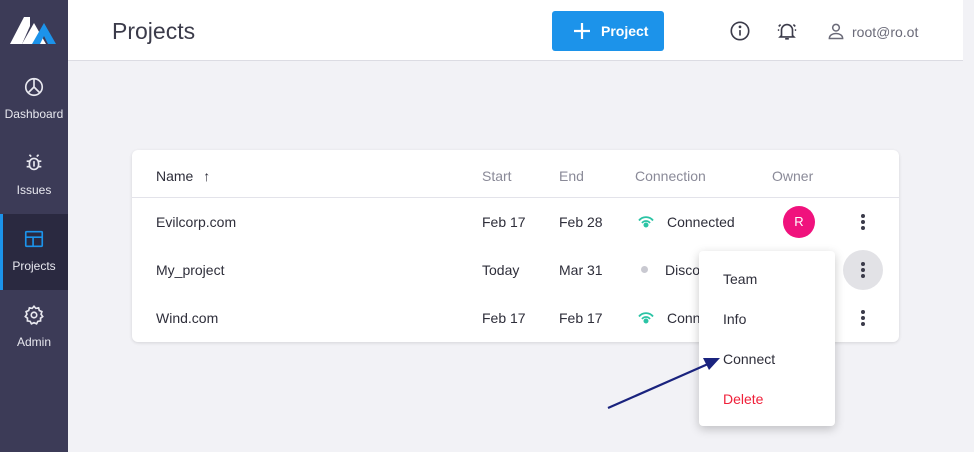  What do you see at coordinates (767, 278) in the screenshot?
I see `menu-item-team: Team` at bounding box center [767, 278].